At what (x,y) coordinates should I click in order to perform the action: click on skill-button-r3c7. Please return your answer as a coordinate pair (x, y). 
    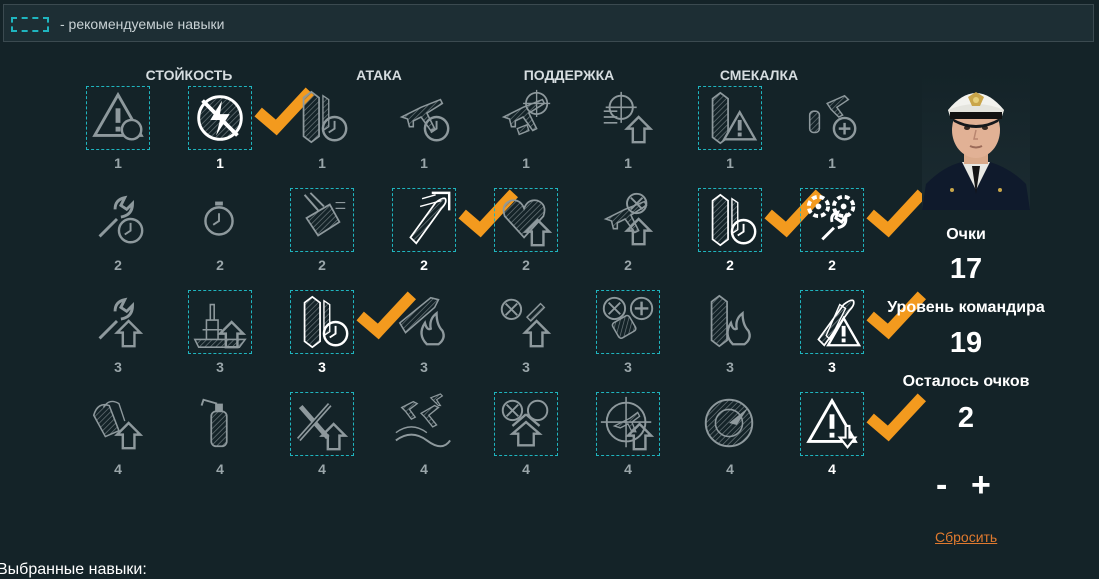
    Looking at the image, I should click on (730, 322).